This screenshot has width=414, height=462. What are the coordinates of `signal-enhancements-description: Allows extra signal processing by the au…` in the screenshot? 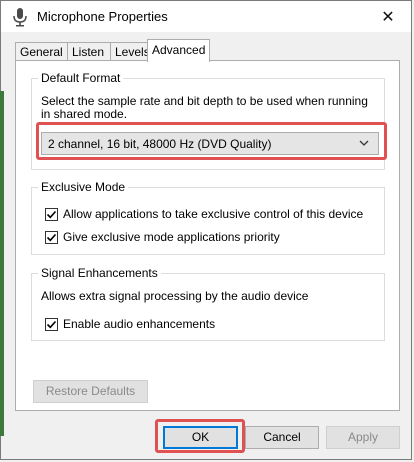 It's located at (175, 296).